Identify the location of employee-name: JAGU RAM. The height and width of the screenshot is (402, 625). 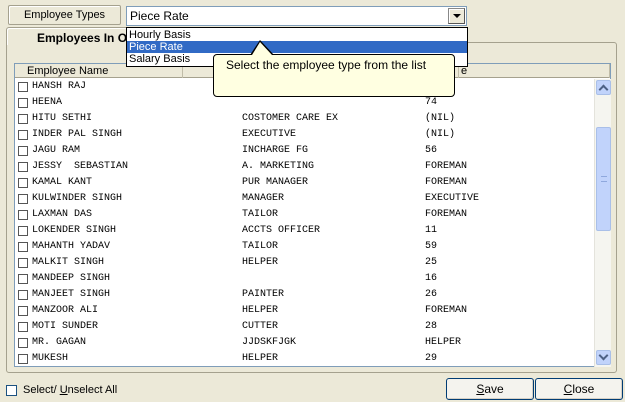
(56, 150).